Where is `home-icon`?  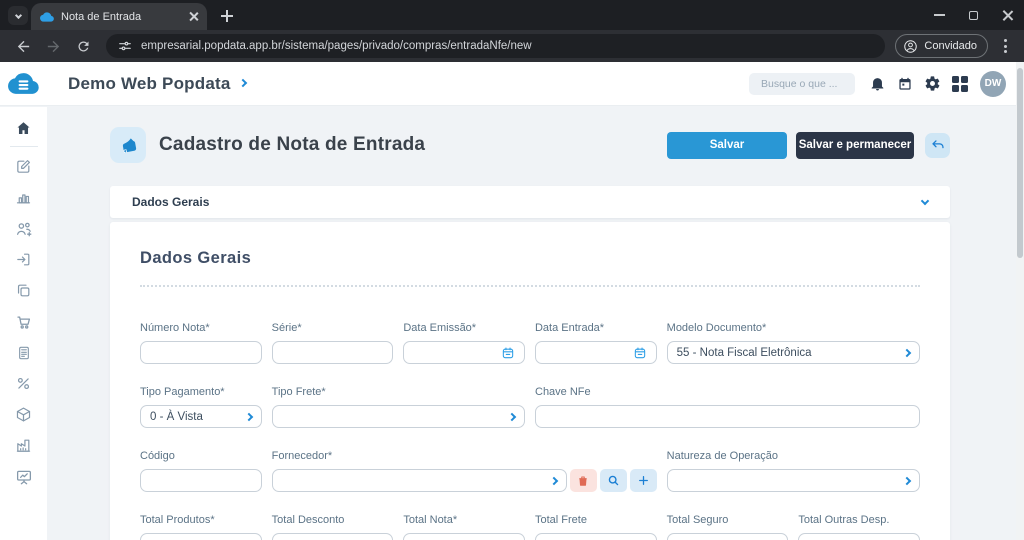 home-icon is located at coordinates (23, 128).